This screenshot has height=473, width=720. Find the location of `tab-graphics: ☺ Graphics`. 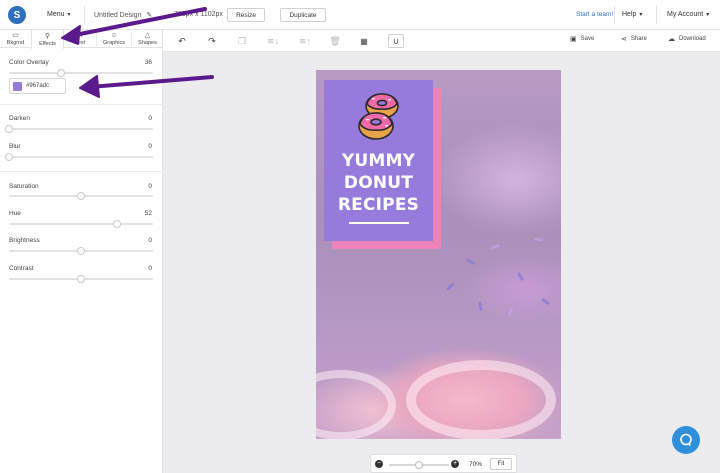

tab-graphics: ☺ Graphics is located at coordinates (114, 39).